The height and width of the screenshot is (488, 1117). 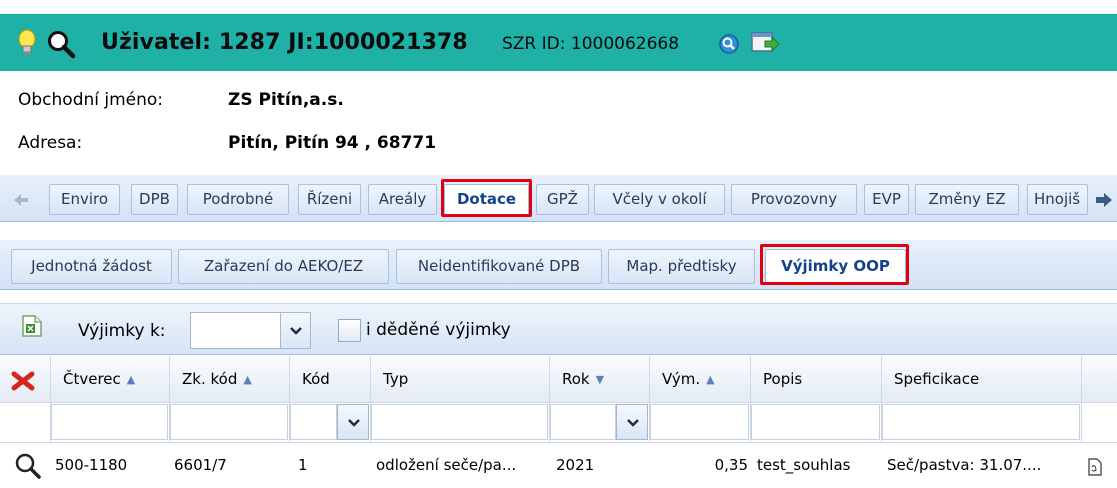 I want to click on cell-popis: test_souhlas, so click(x=804, y=465).